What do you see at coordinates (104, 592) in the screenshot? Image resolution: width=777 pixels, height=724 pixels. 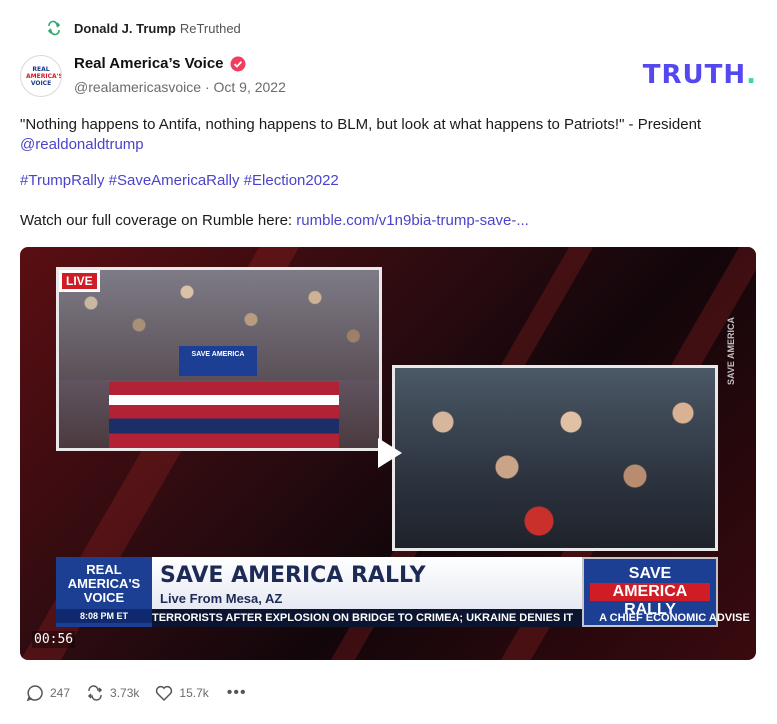 I see `network-logo: REAL AMERICA'S VOICE 8:08 PM ET` at bounding box center [104, 592].